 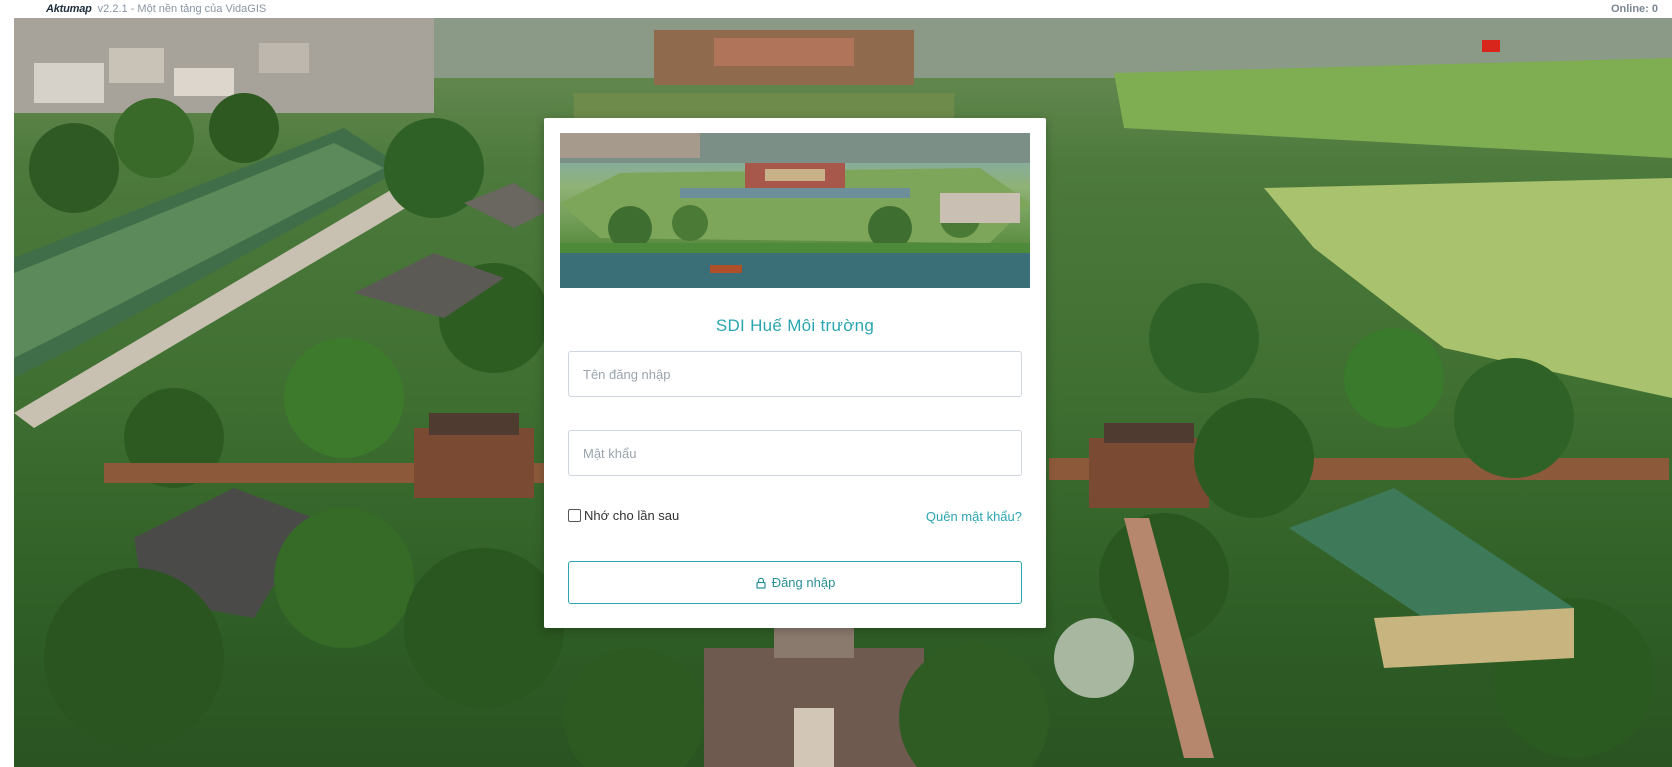 I want to click on remember-me-checkbox: Nhớ cho lần sau, so click(x=623, y=515).